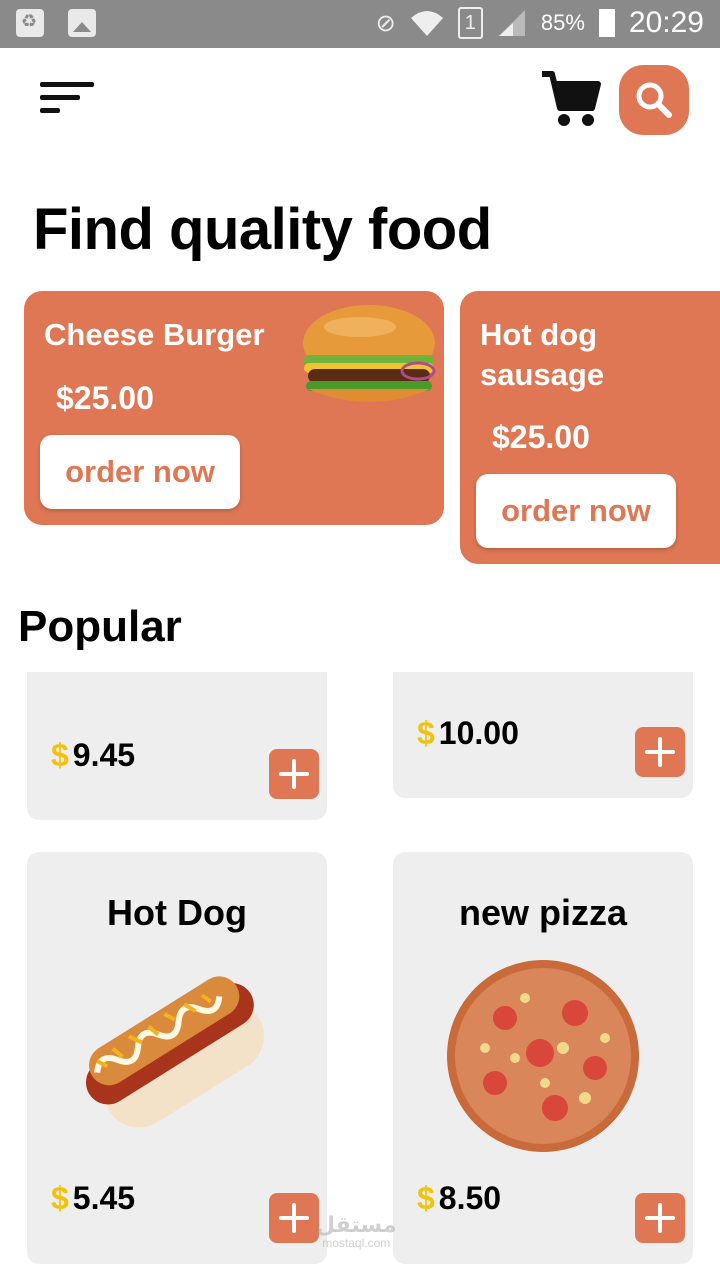 The image size is (720, 1280). What do you see at coordinates (356, 1224) in the screenshot?
I see `watermark-text: مستقل` at bounding box center [356, 1224].